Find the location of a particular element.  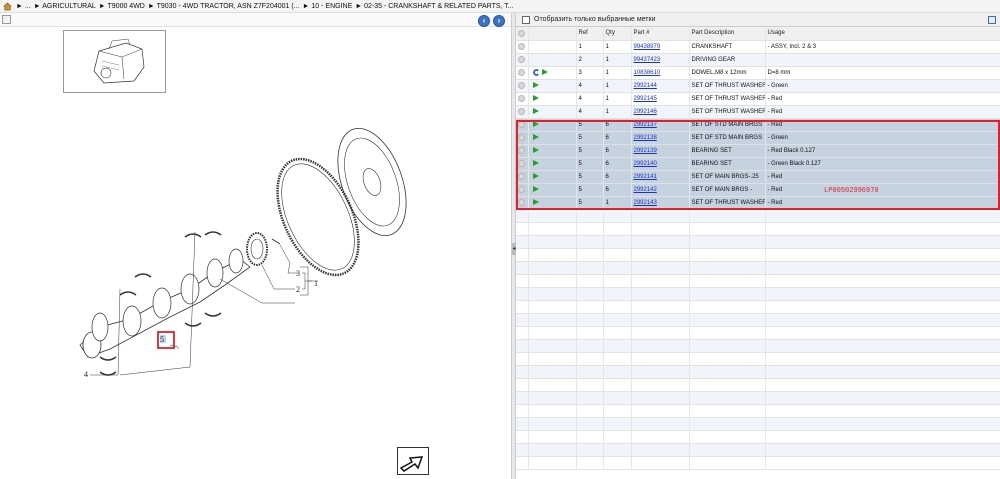

part-number-cell: 99437423 is located at coordinates (660, 60).